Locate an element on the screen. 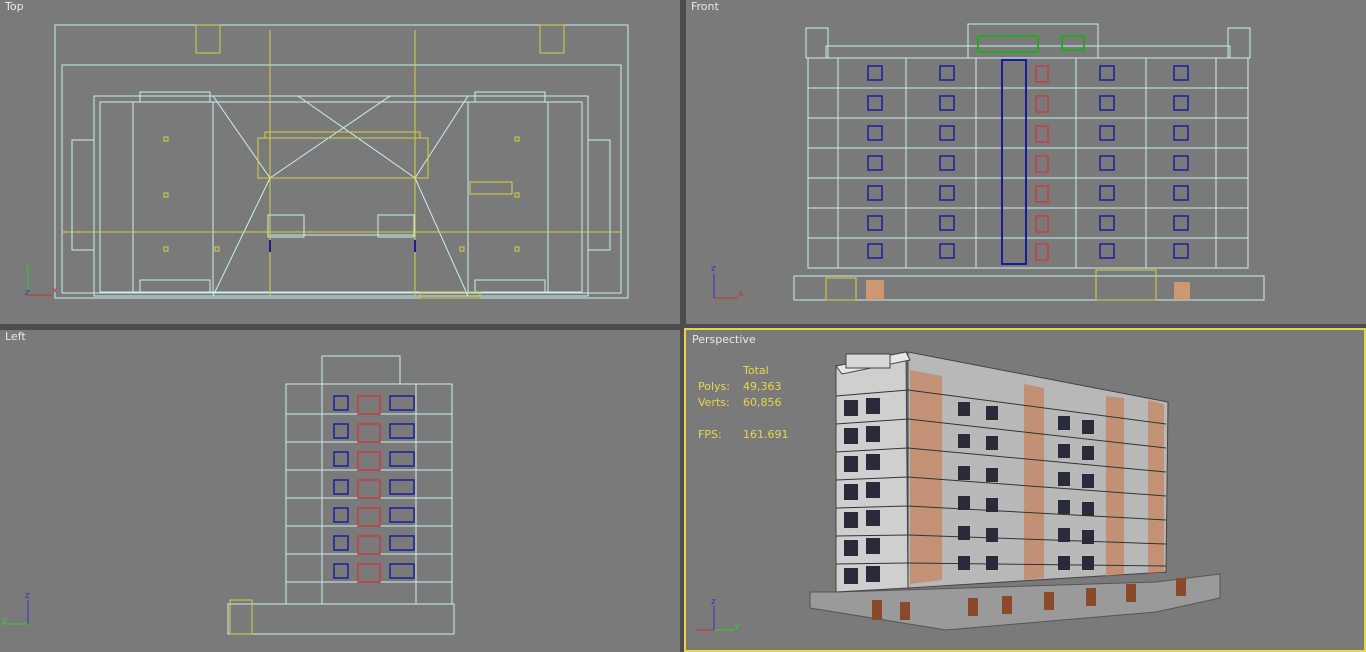 This screenshot has width=1366, height=652. front-axis-z-label: z is located at coordinates (713, 269).